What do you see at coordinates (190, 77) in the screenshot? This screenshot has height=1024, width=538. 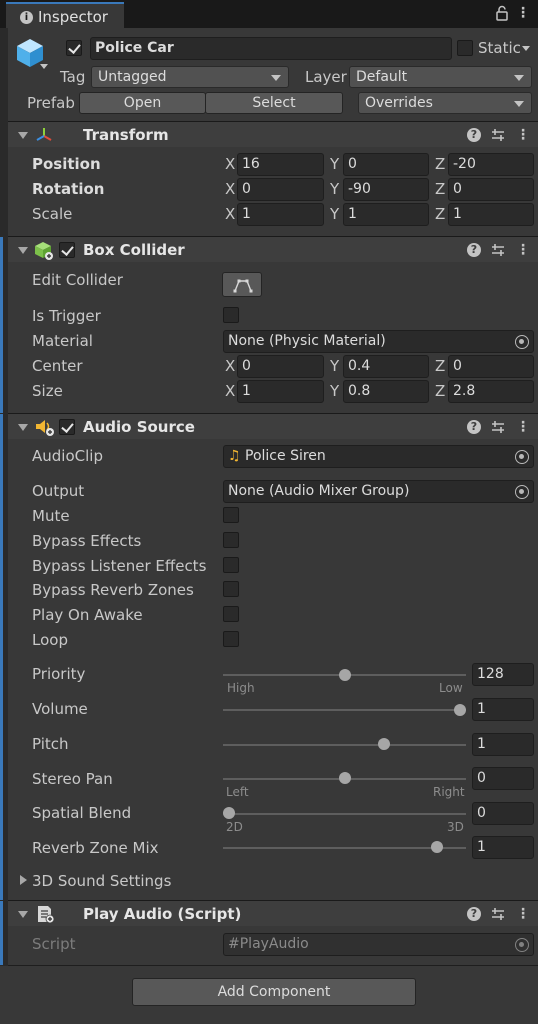 I see `tag-dropdown: Untagged` at bounding box center [190, 77].